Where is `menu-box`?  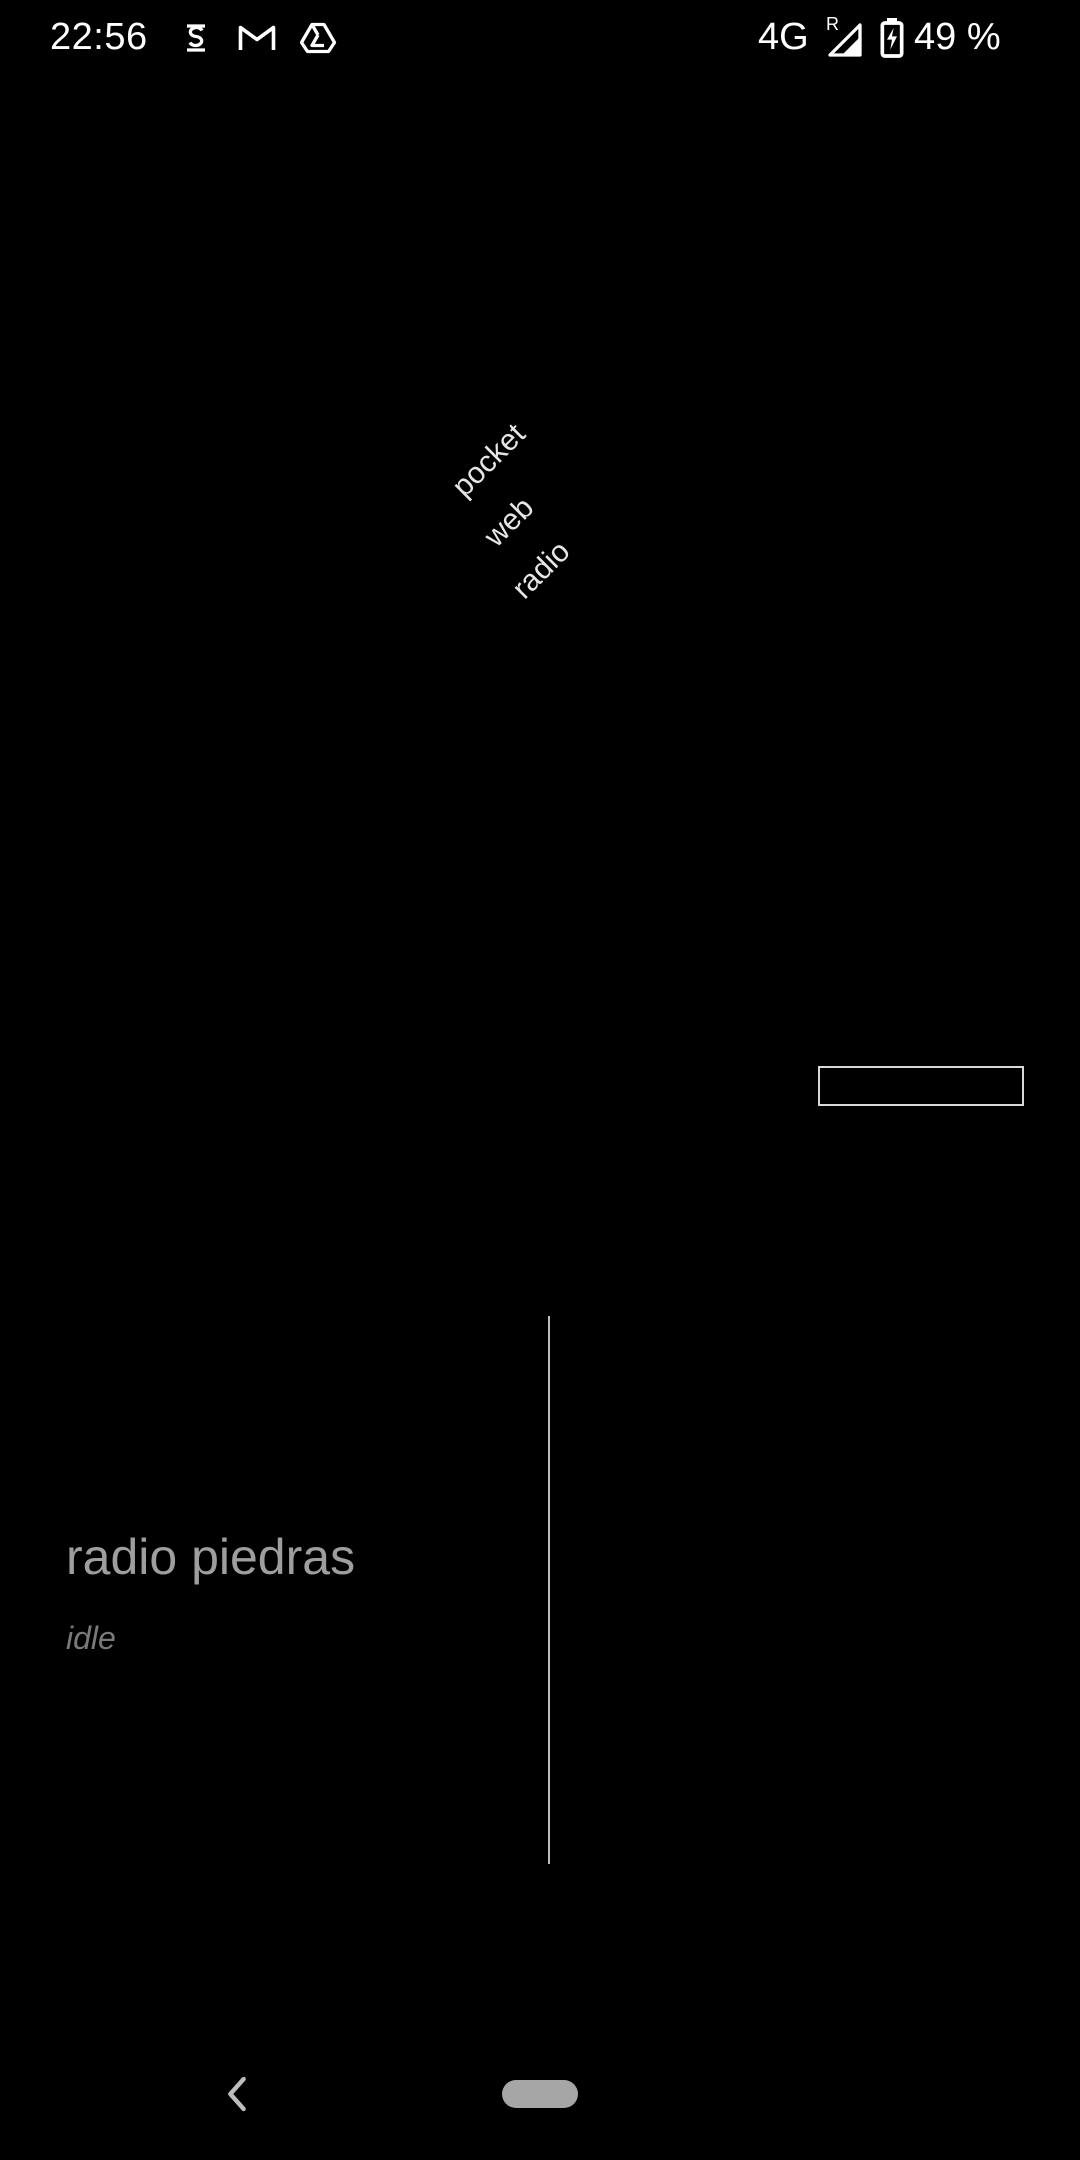 menu-box is located at coordinates (921, 1086).